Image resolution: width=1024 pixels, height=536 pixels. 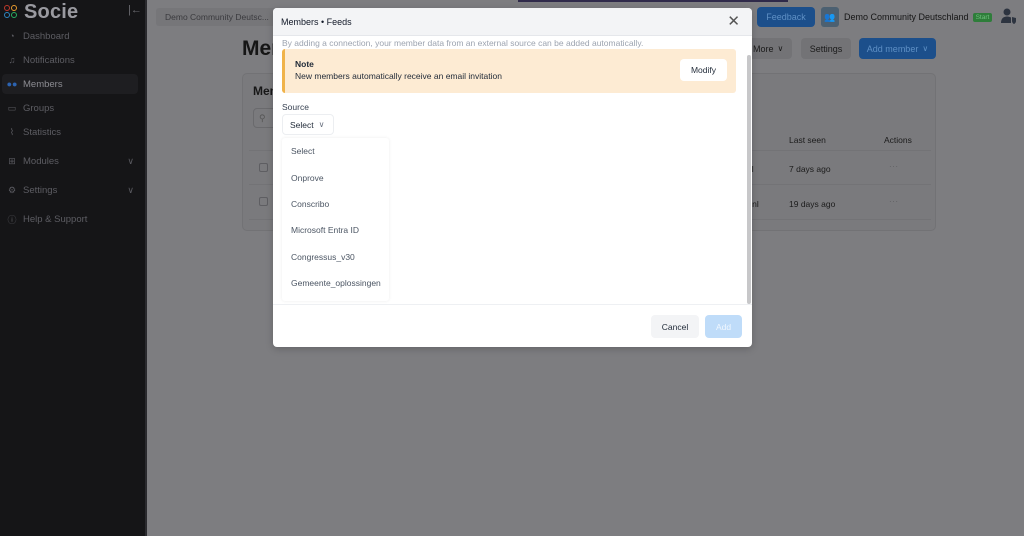 What do you see at coordinates (335, 177) in the screenshot?
I see `source-option-onprove: Onprove` at bounding box center [335, 177].